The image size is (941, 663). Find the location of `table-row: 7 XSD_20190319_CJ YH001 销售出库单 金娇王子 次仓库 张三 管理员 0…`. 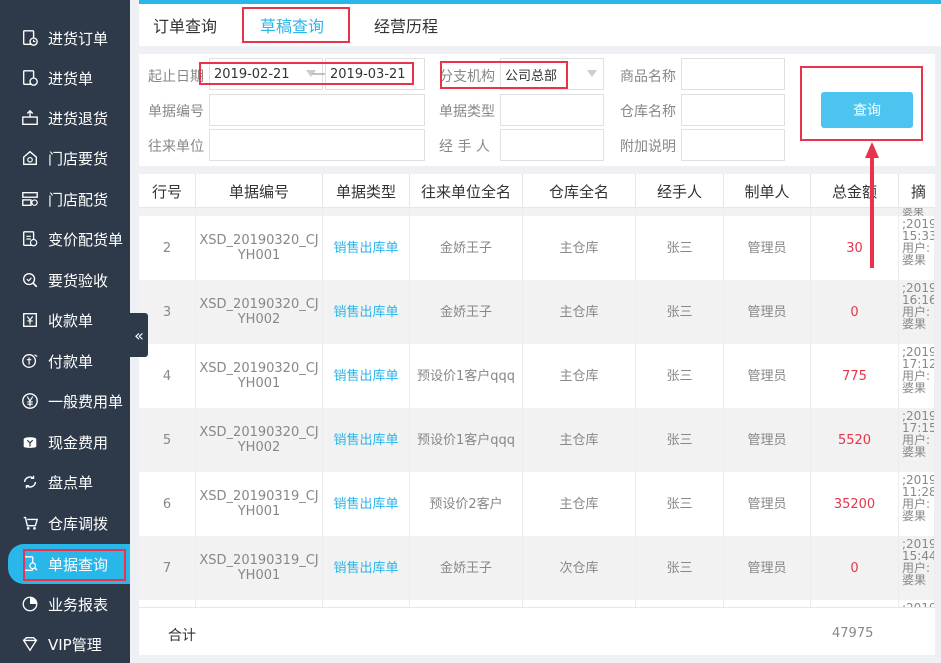

table-row: 7 XSD_20190319_CJ YH001 销售出库单 金娇王子 次仓库 张三 管理员 0… is located at coordinates (537, 568).